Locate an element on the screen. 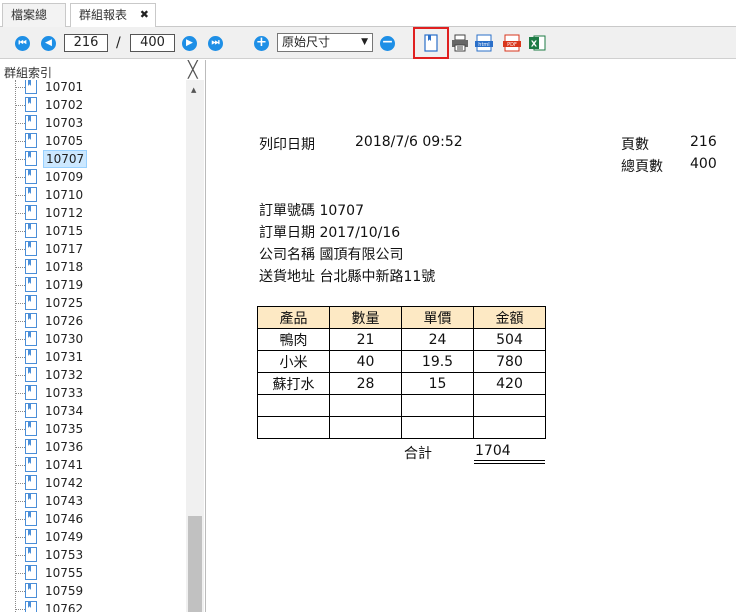 The height and width of the screenshot is (612, 736). tree-item: 10730 is located at coordinates (93, 339).